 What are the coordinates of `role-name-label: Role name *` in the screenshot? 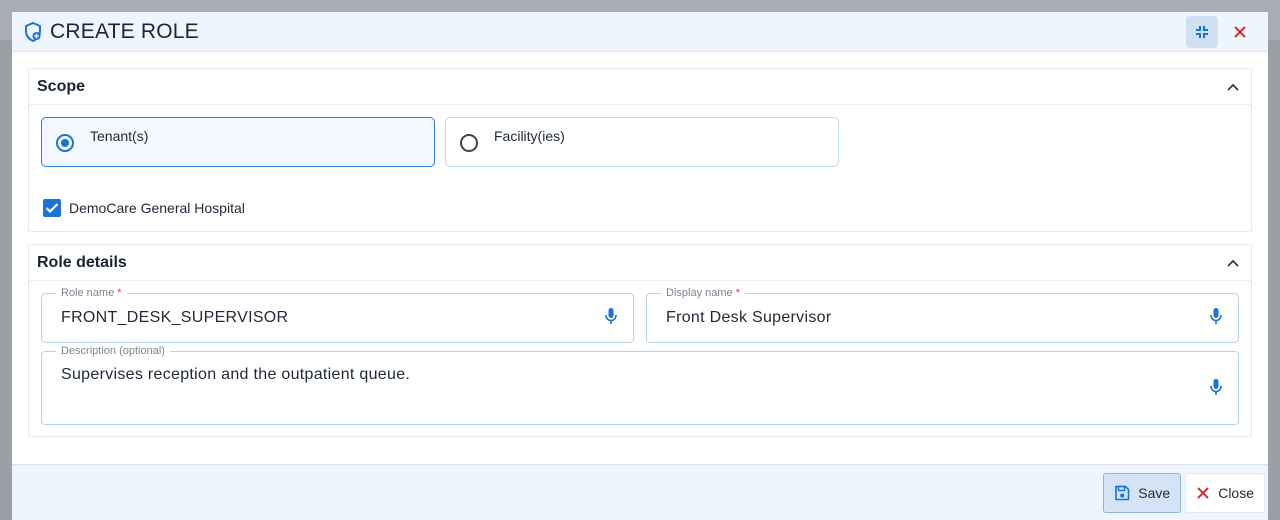 It's located at (91, 293).